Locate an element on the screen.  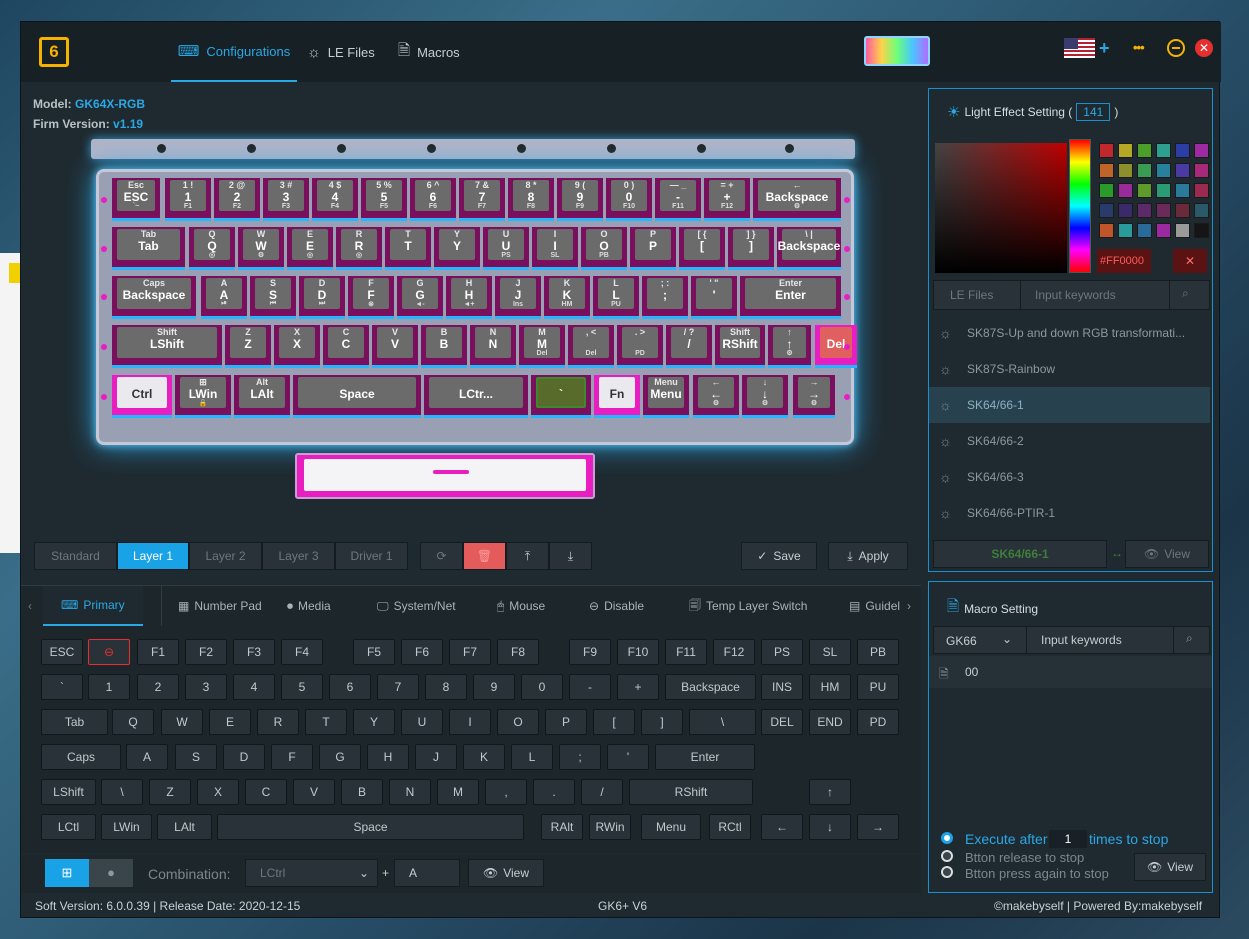
keyboard-key: ' " ' is located at coordinates (714, 297).